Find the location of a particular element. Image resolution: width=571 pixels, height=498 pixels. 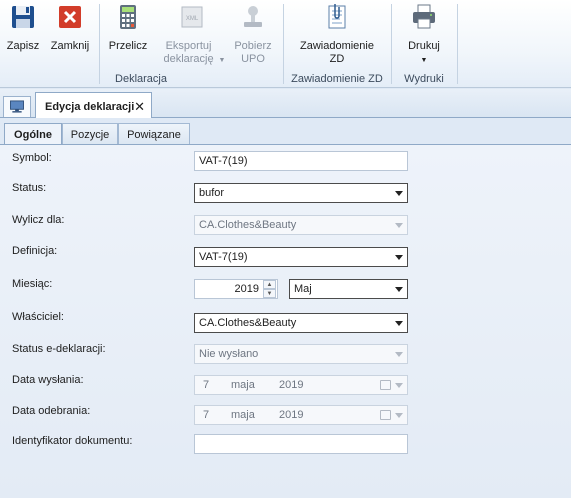

edeclaration-status-value: Nie wysłano is located at coordinates (229, 354).